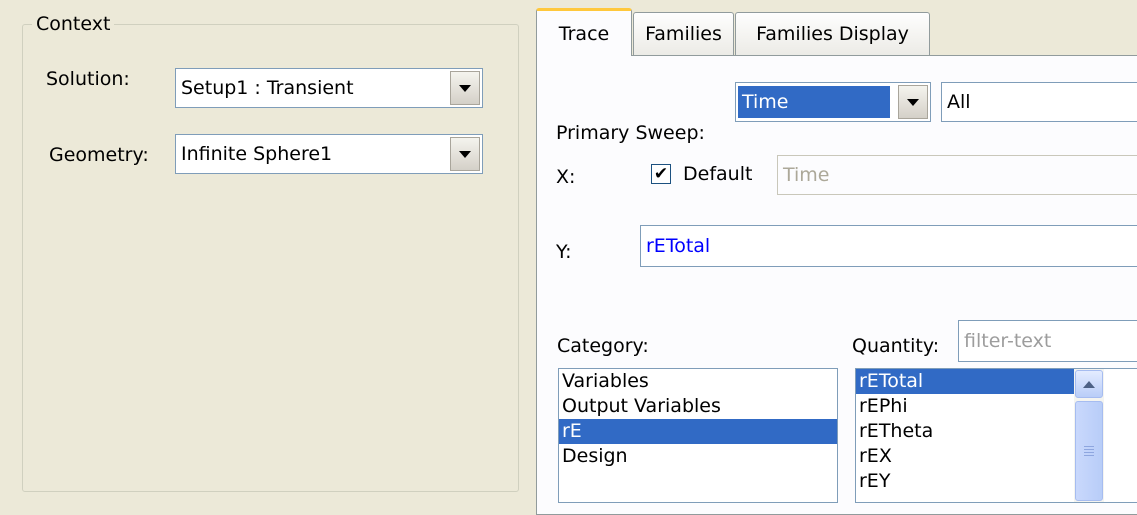 The height and width of the screenshot is (515, 1137). I want to click on primary-sweep-dropdown-button, so click(913, 102).